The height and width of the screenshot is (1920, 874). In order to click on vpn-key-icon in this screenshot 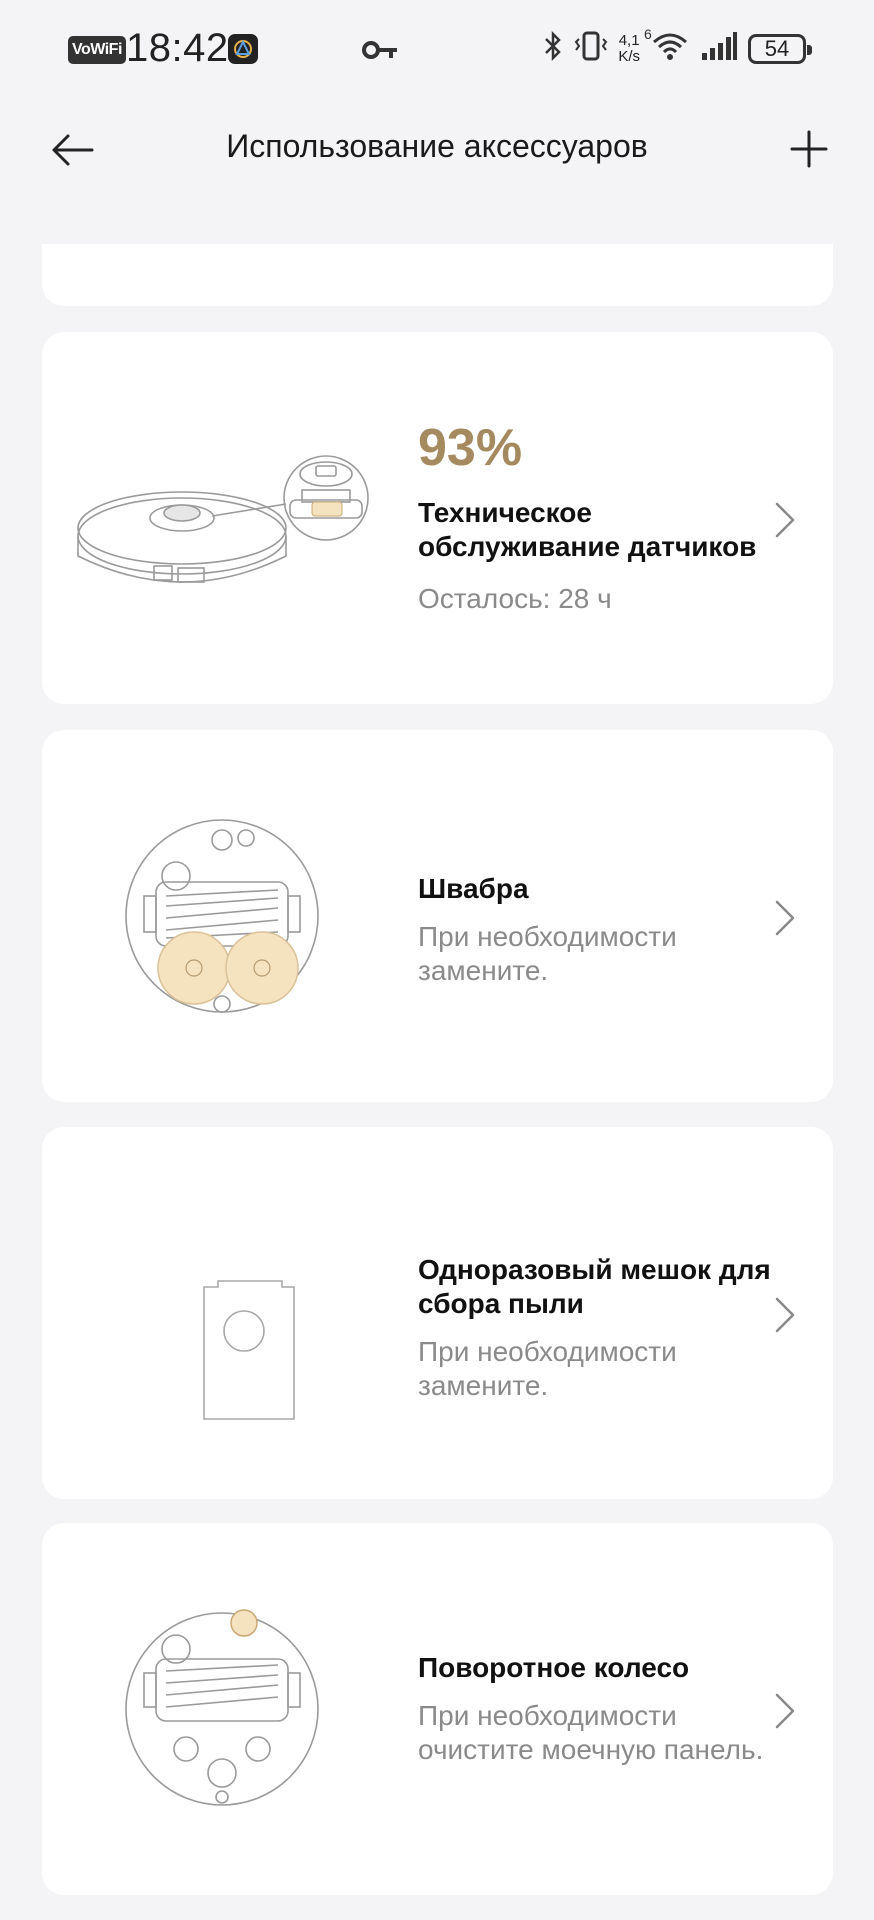, I will do `click(380, 52)`.